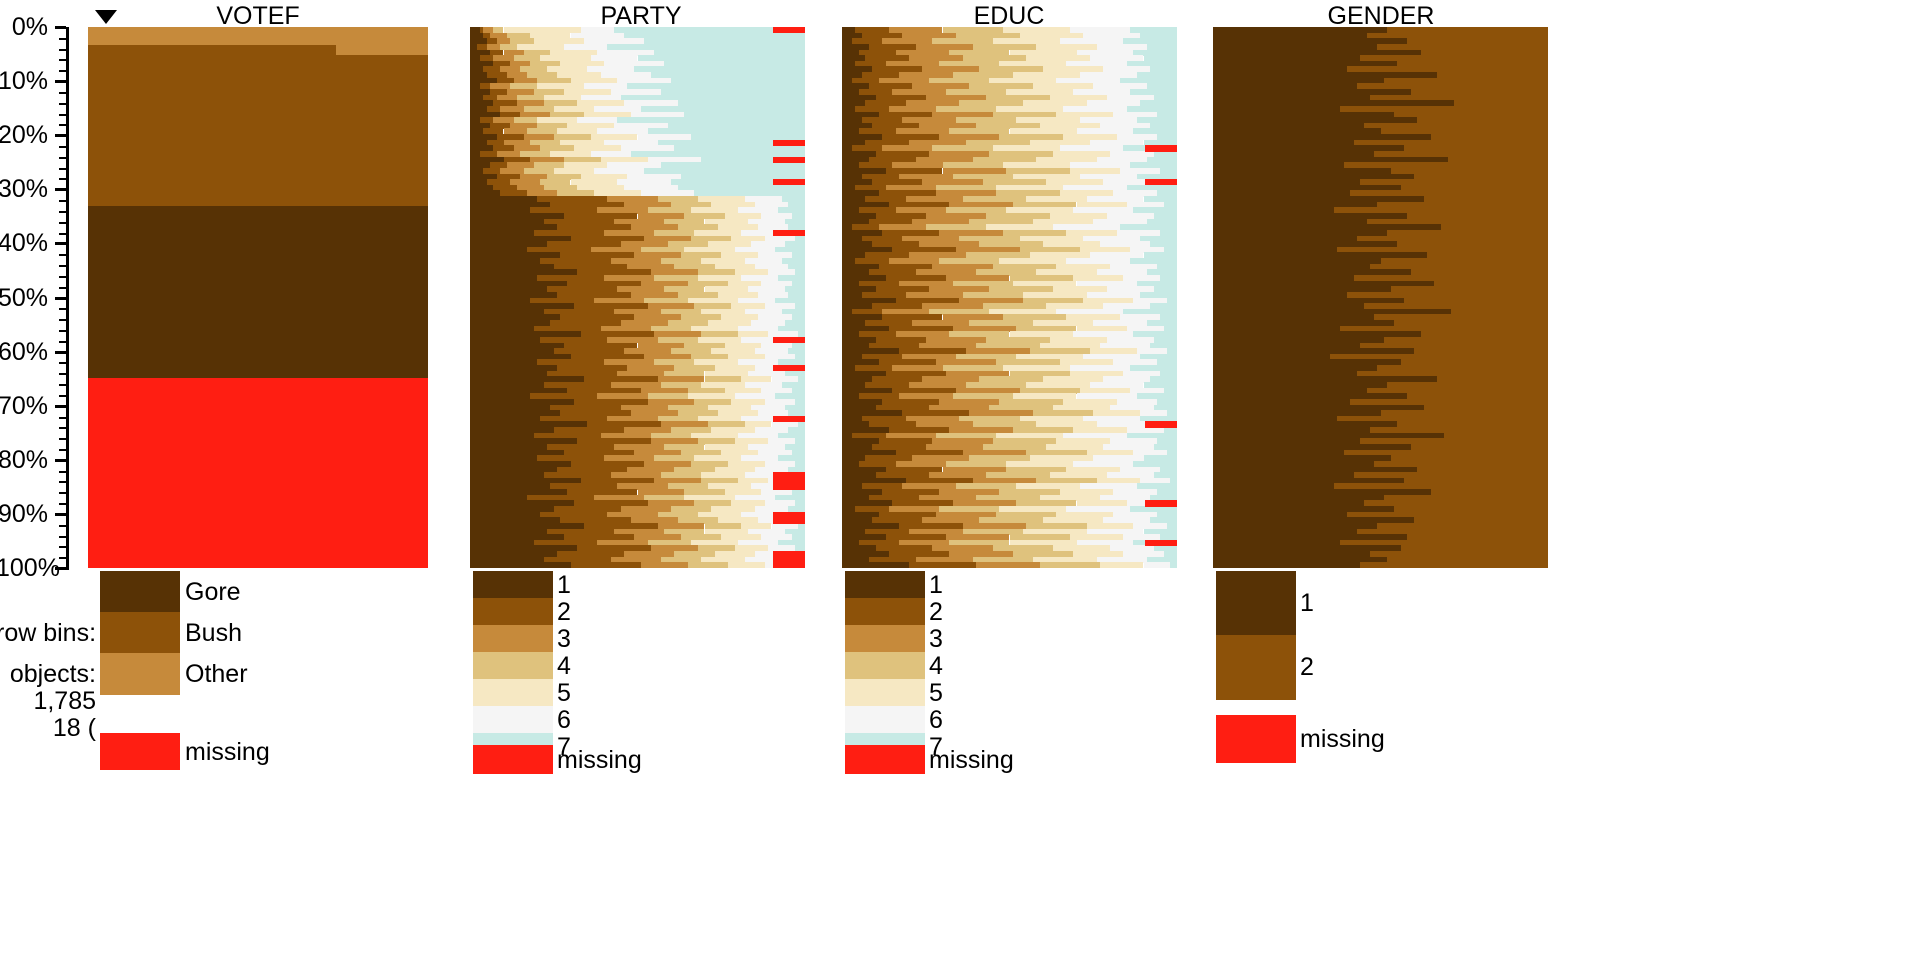  I want to click on plot-educ, so click(1009, 297).